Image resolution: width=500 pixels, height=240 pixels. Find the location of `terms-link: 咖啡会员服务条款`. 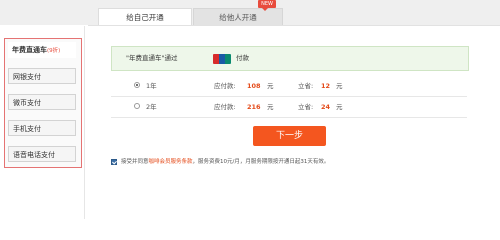

terms-link: 咖啡会员服务条款 is located at coordinates (171, 162).